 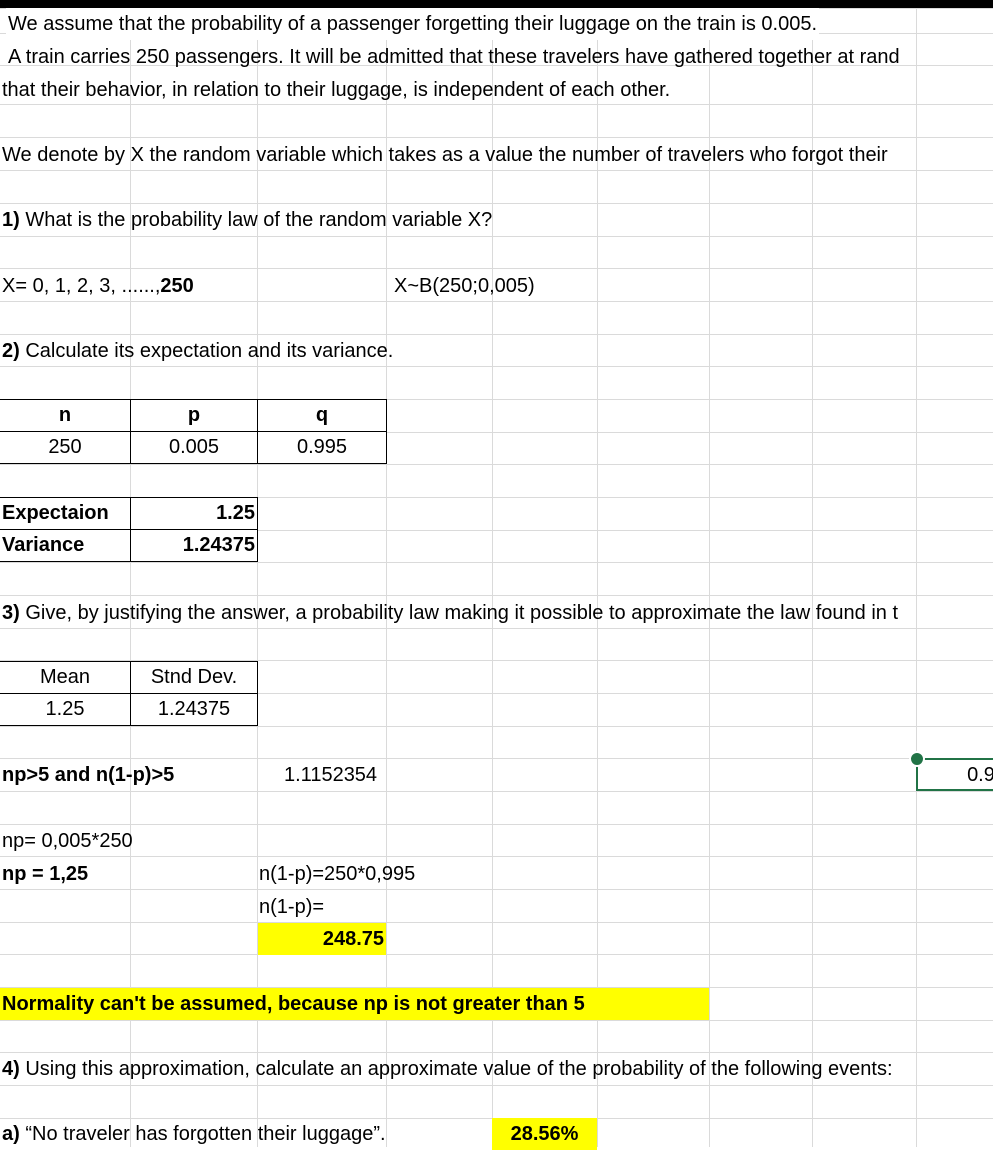 What do you see at coordinates (88, 775) in the screenshot?
I see `normality-condition: np>5 and n(1-p)>5` at bounding box center [88, 775].